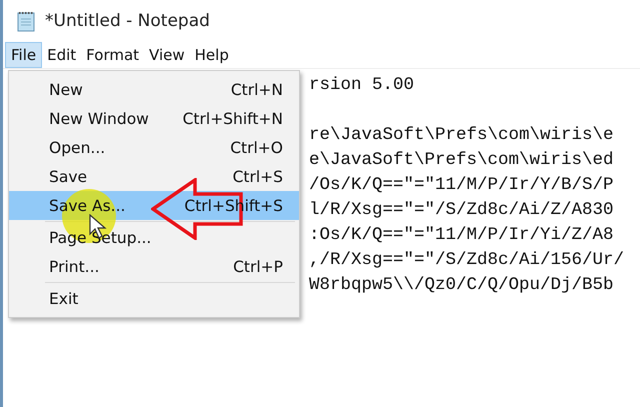 The image size is (640, 407). Describe the element at coordinates (257, 177) in the screenshot. I see `shortcut-label: Ctrl+S` at that location.